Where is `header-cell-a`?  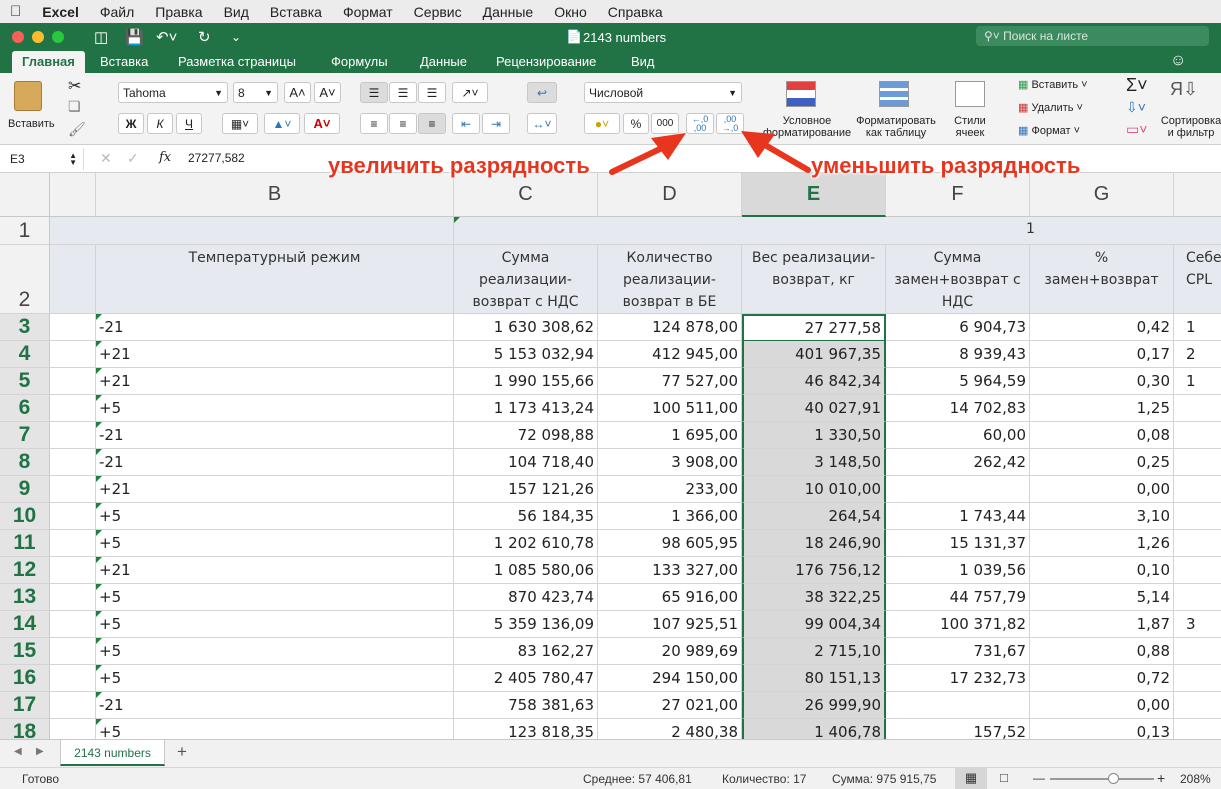
header-cell-a is located at coordinates (73, 279).